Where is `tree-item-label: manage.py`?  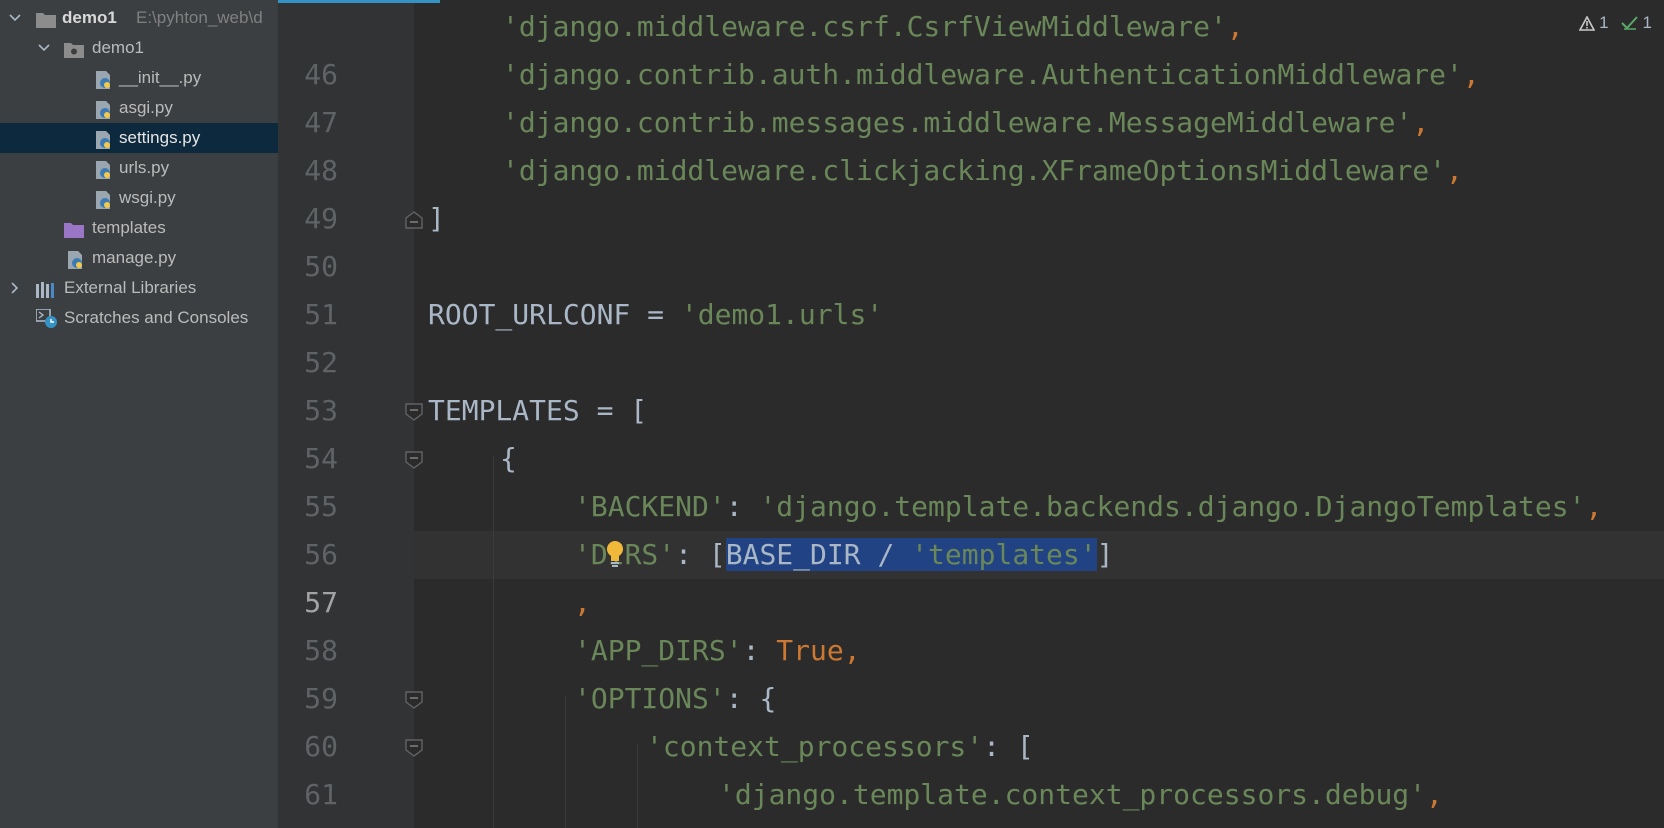 tree-item-label: manage.py is located at coordinates (134, 257).